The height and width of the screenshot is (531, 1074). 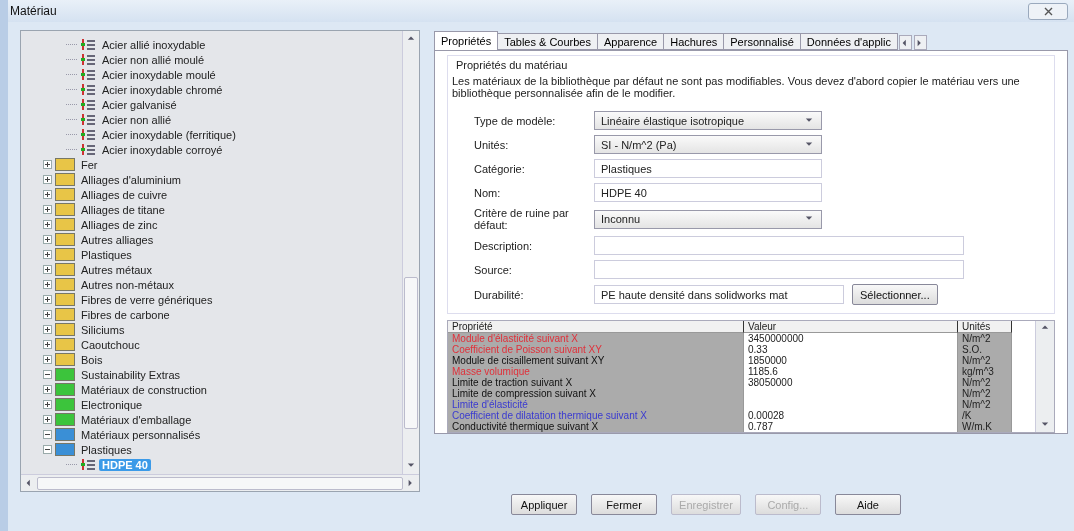 I want to click on field-label: Type de modèle:, so click(x=515, y=120).